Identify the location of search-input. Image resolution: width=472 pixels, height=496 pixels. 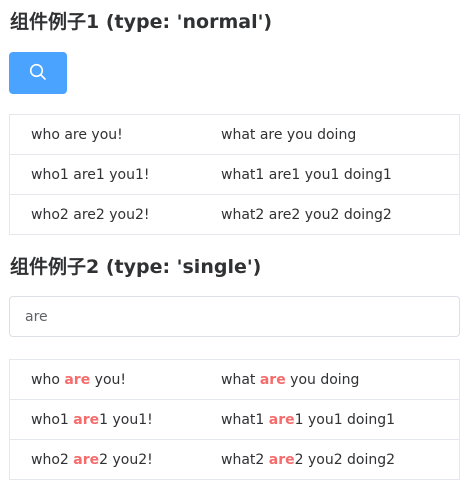
(234, 316).